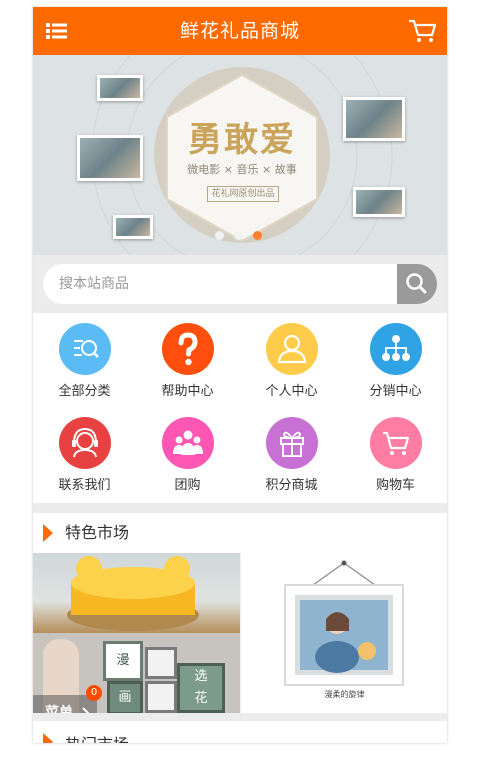 This screenshot has width=486, height=775. I want to click on nav-label: 个人中心, so click(291, 391).